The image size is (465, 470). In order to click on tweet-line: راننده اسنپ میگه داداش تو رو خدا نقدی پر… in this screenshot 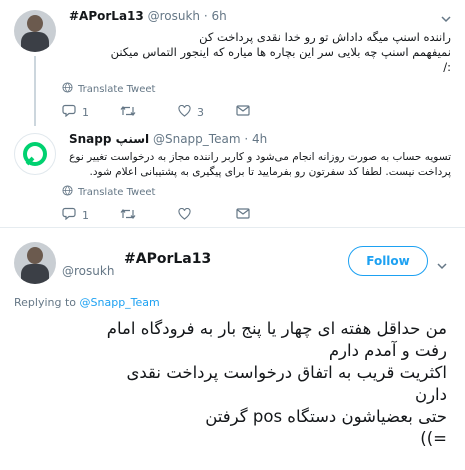, I will do `click(325, 37)`.